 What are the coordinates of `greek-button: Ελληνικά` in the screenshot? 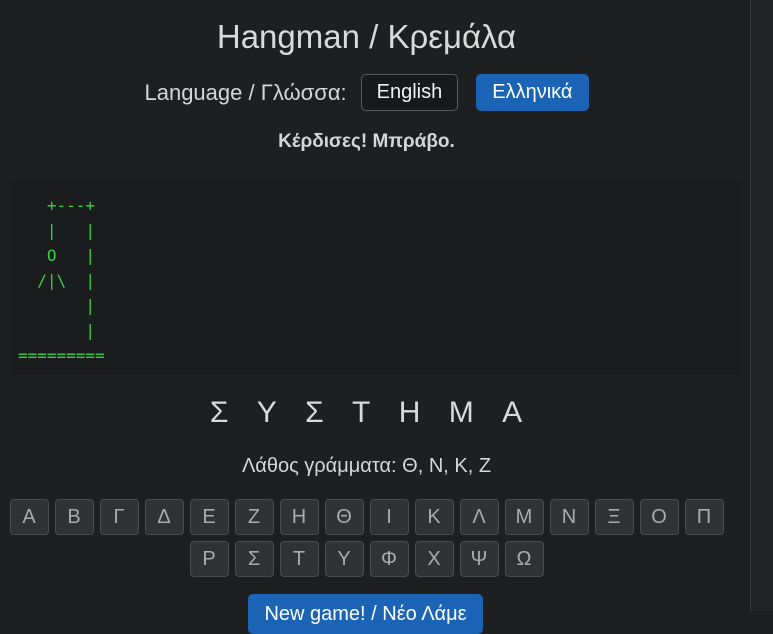 It's located at (532, 92).